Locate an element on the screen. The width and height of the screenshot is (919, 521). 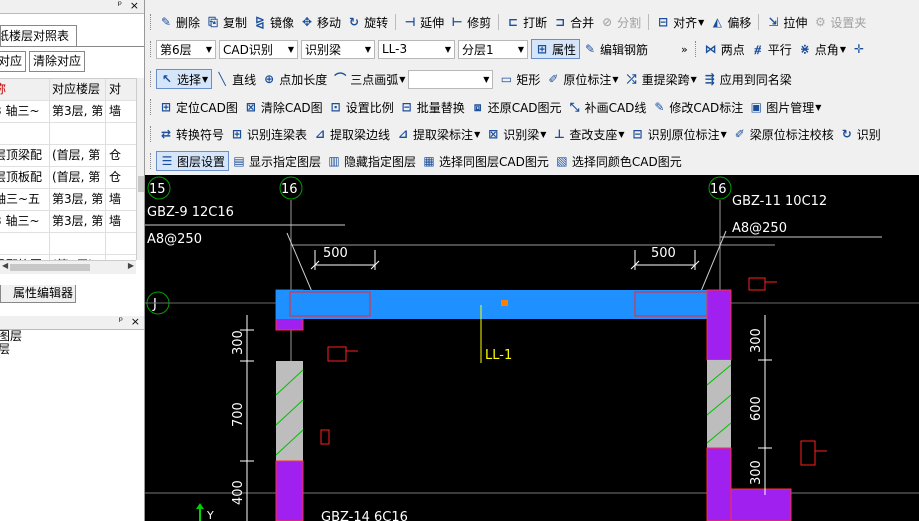
toolbar-overflow-chevron: » is located at coordinates (684, 49).